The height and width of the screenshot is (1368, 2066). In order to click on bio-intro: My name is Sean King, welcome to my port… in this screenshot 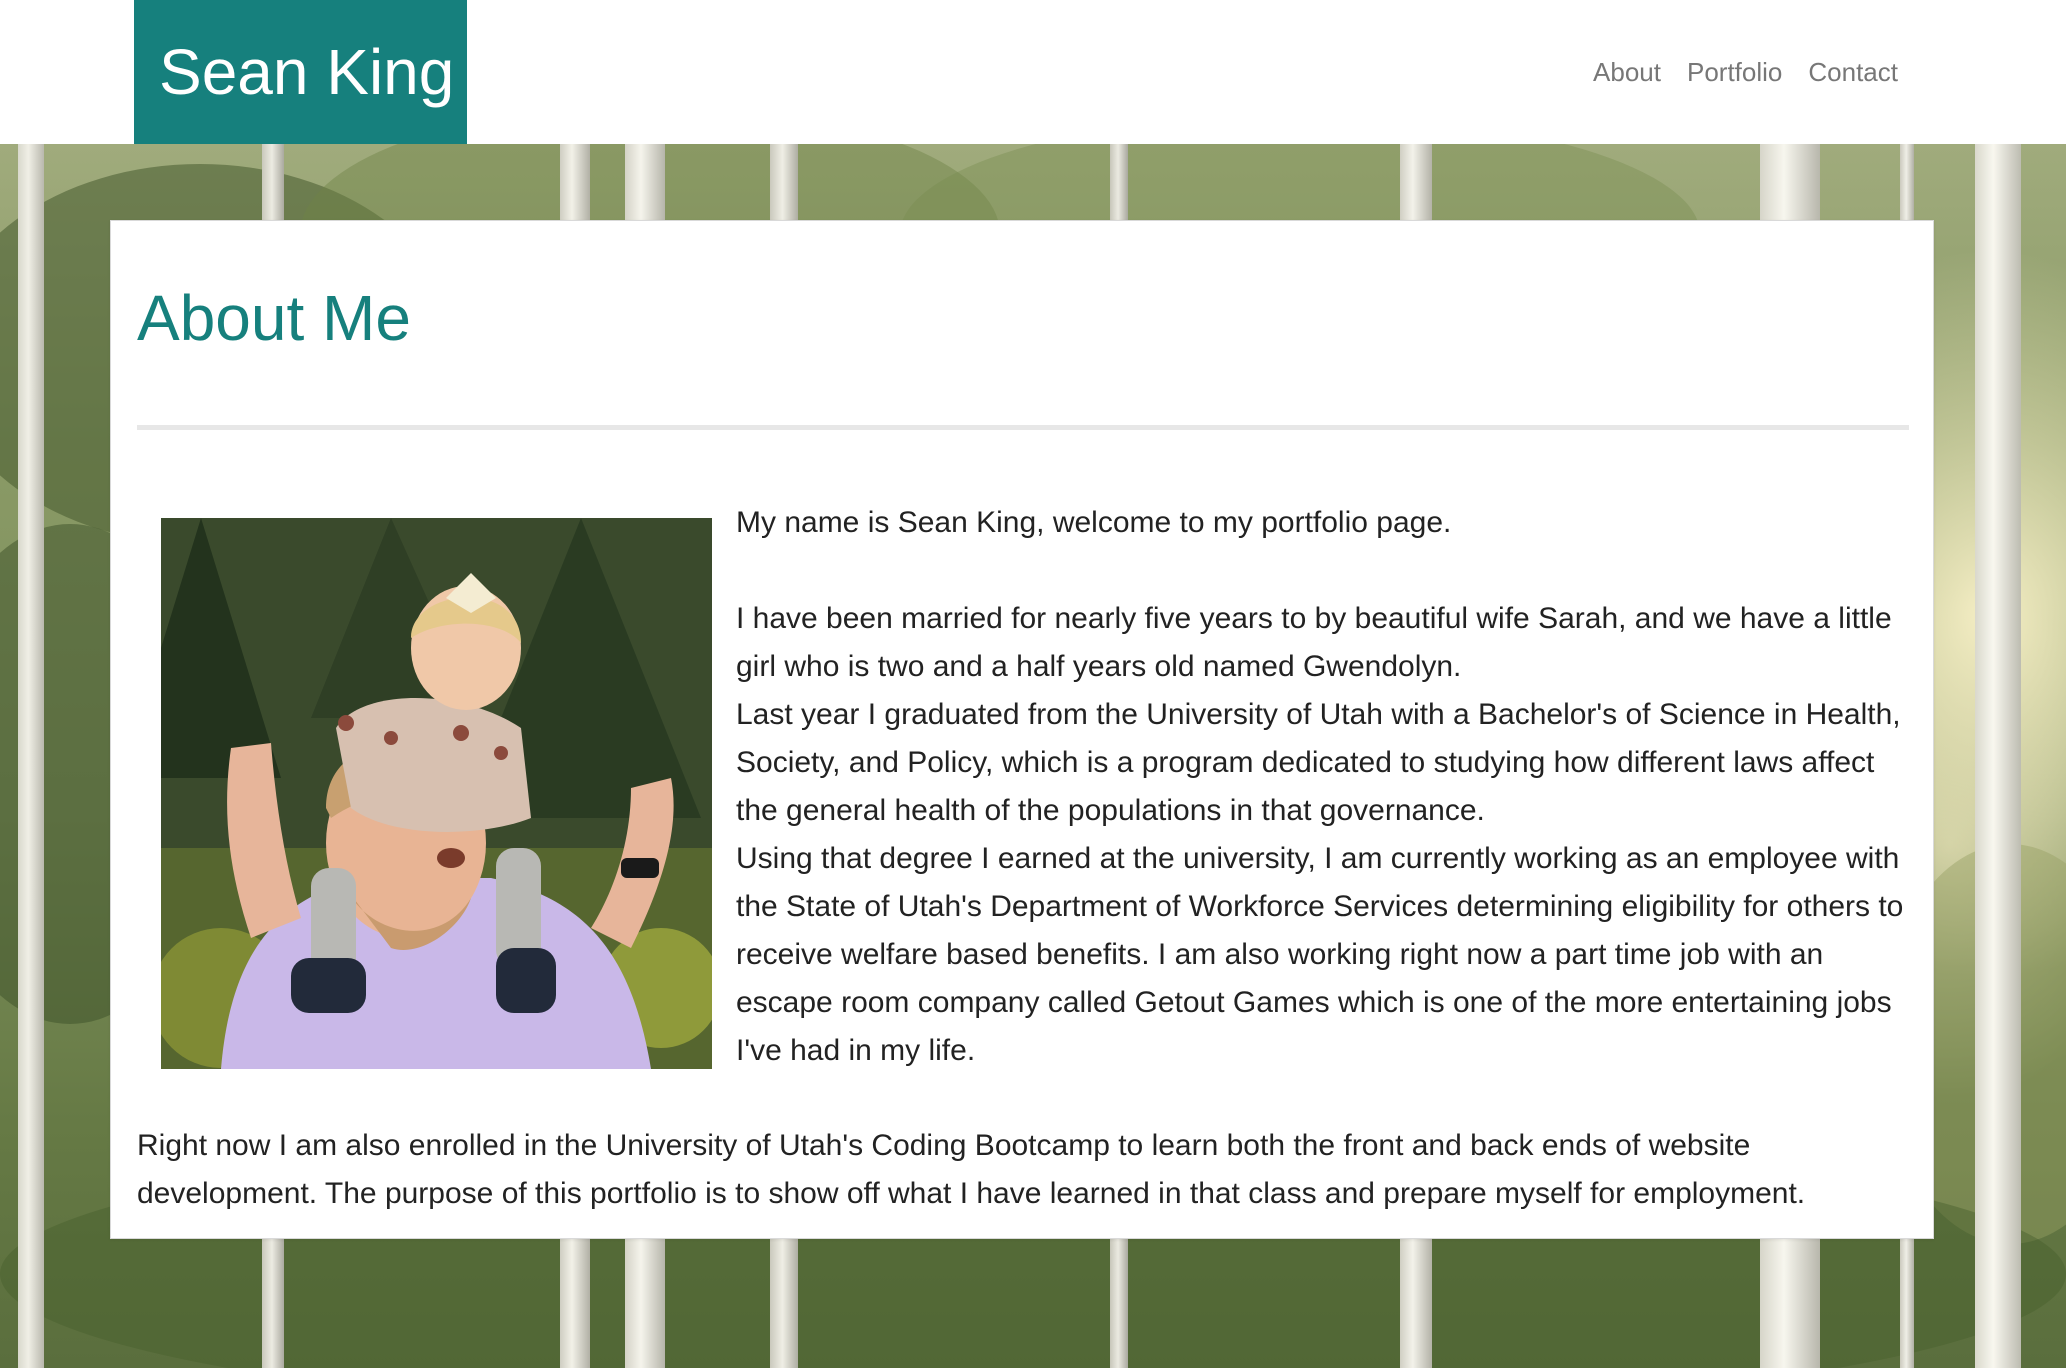, I will do `click(1094, 522)`.